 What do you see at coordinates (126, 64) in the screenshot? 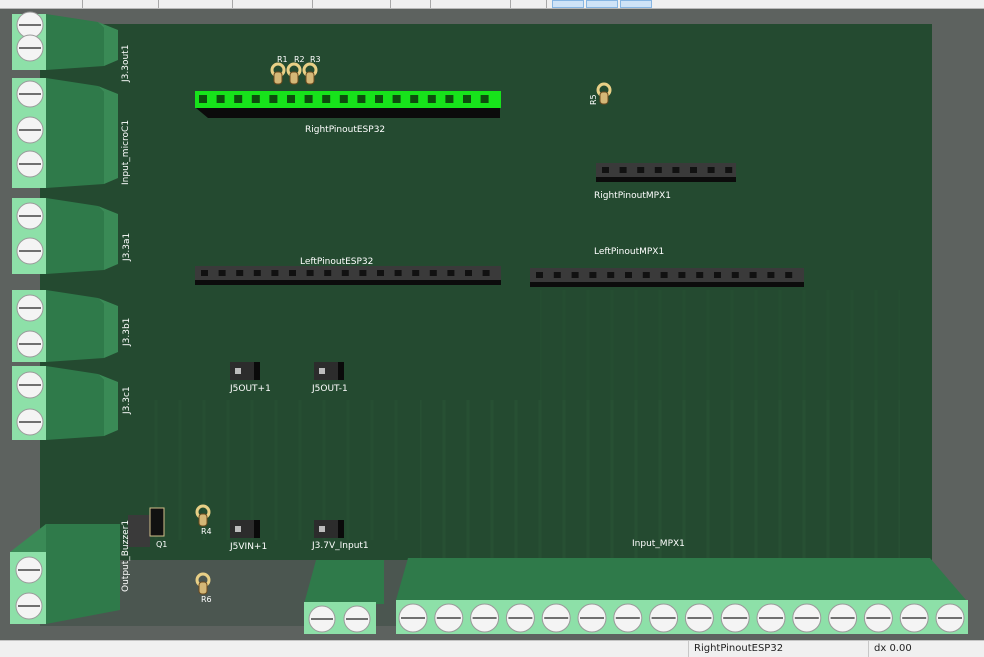
I see `label-j33out: J3.3out1` at bounding box center [126, 64].